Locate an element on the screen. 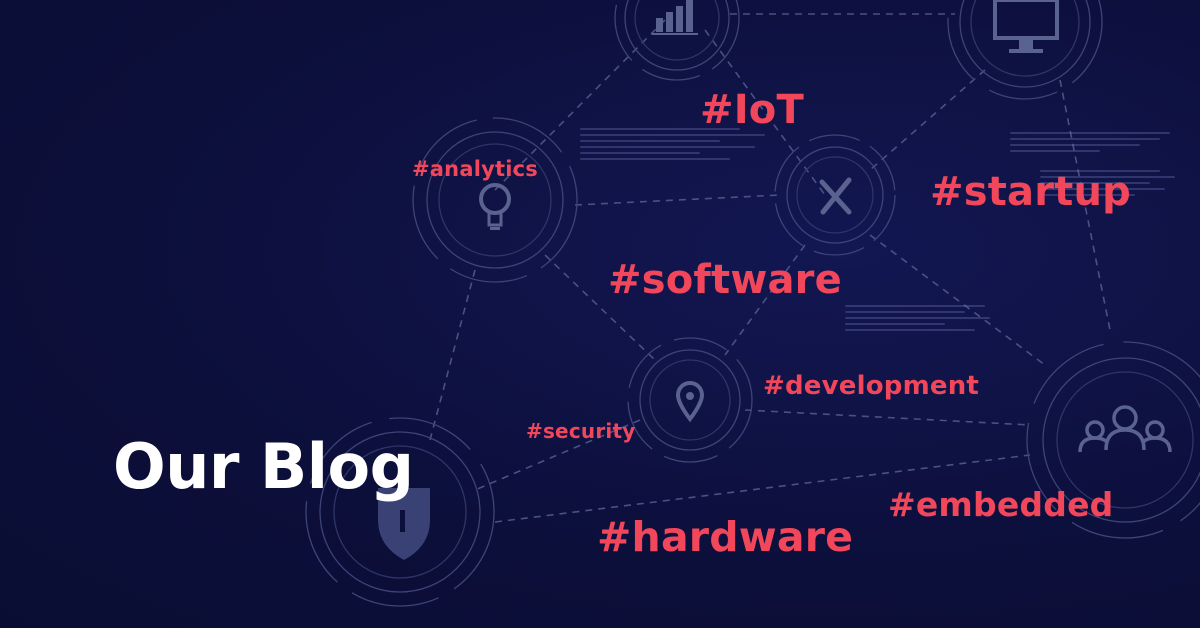  location-pin-icon is located at coordinates (690, 401).